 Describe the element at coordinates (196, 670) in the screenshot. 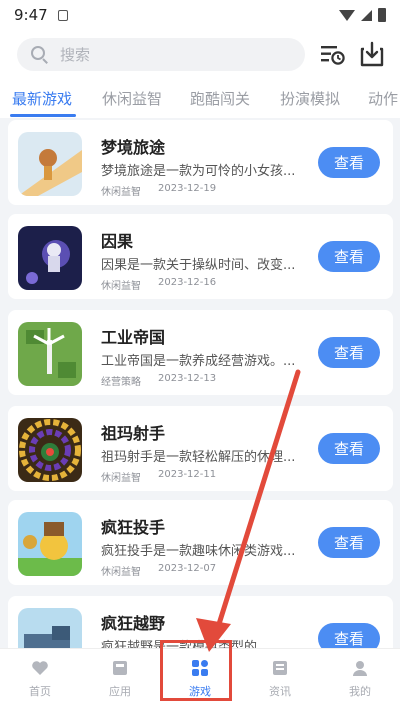

I see `annotation-highlight-box` at that location.